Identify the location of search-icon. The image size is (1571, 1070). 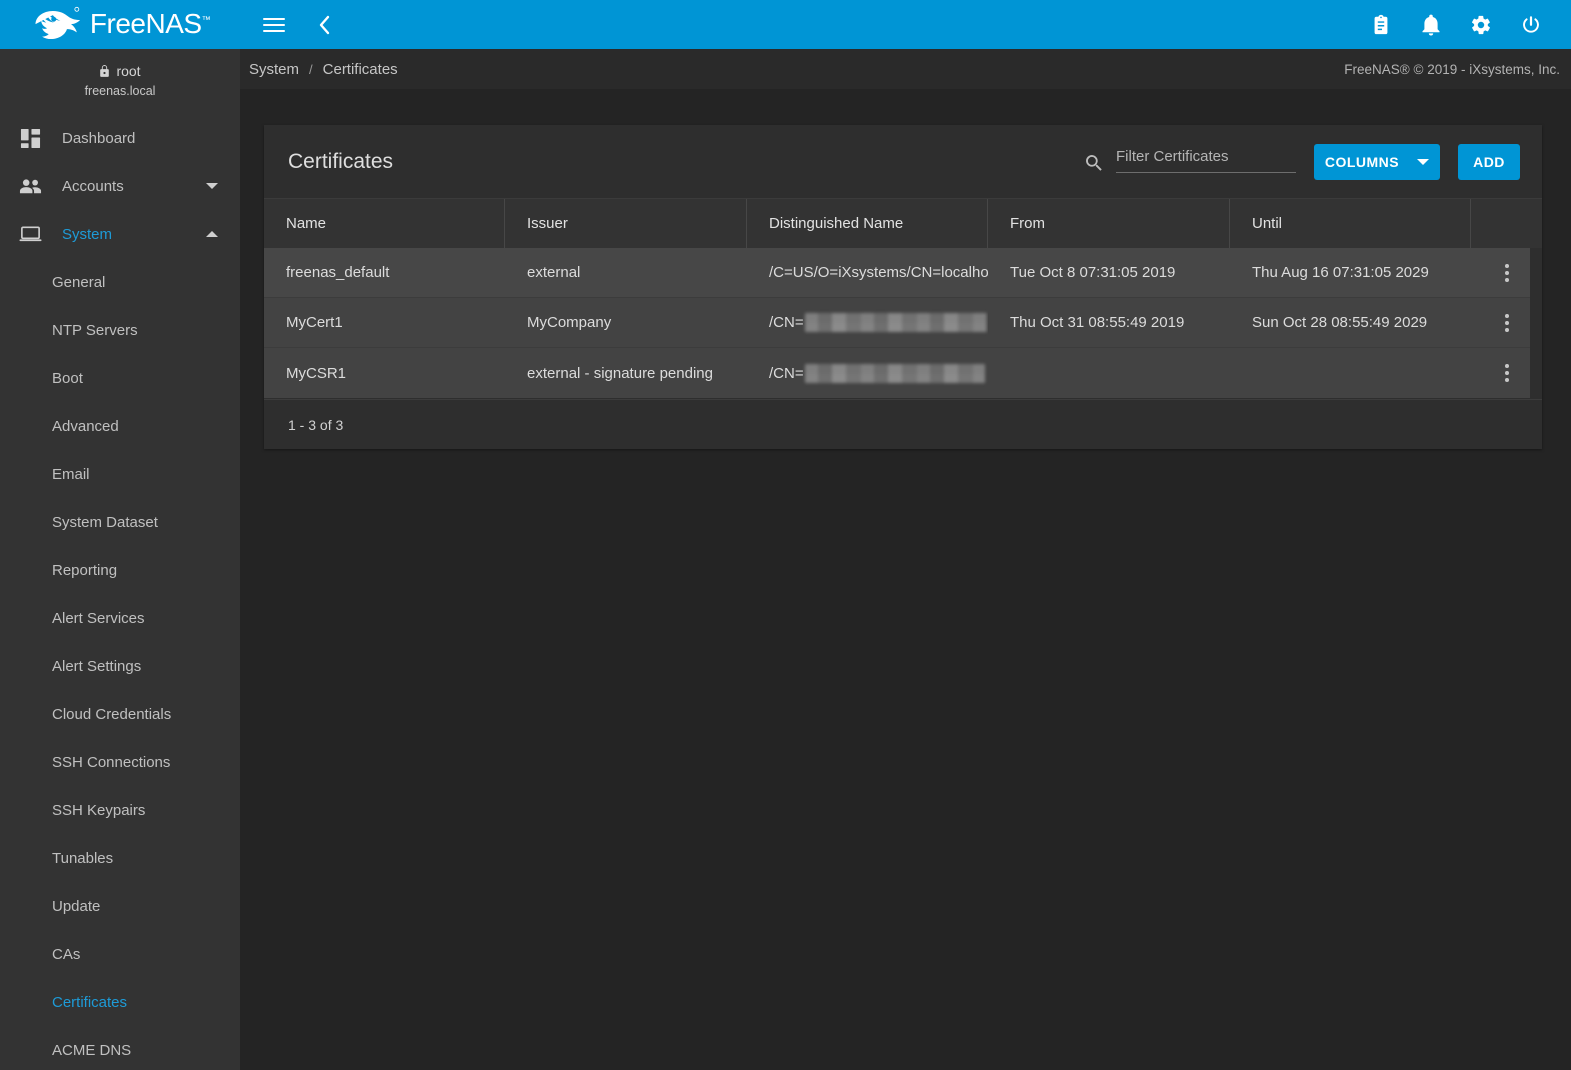
(1094, 163).